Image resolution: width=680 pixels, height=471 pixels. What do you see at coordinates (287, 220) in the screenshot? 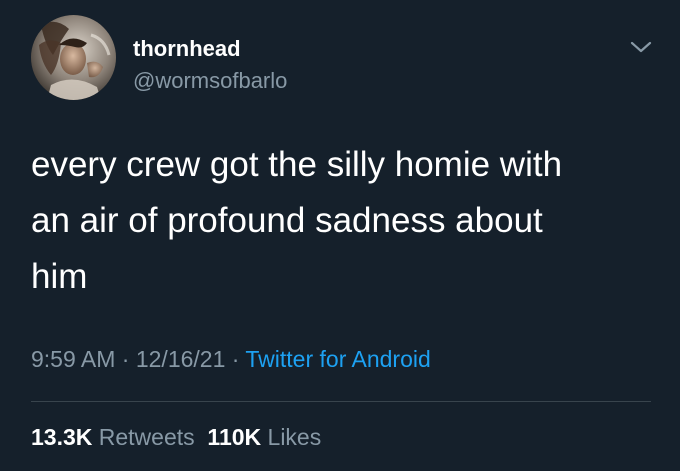
I see `tweet-text-line: an air of profound sadness about` at bounding box center [287, 220].